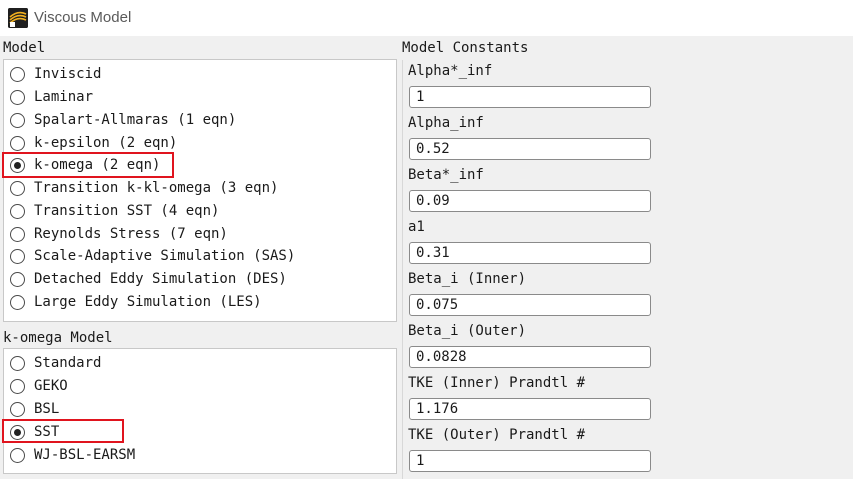 This screenshot has height=479, width=853. I want to click on radio-label: k-epsilon (2 eqn), so click(106, 143).